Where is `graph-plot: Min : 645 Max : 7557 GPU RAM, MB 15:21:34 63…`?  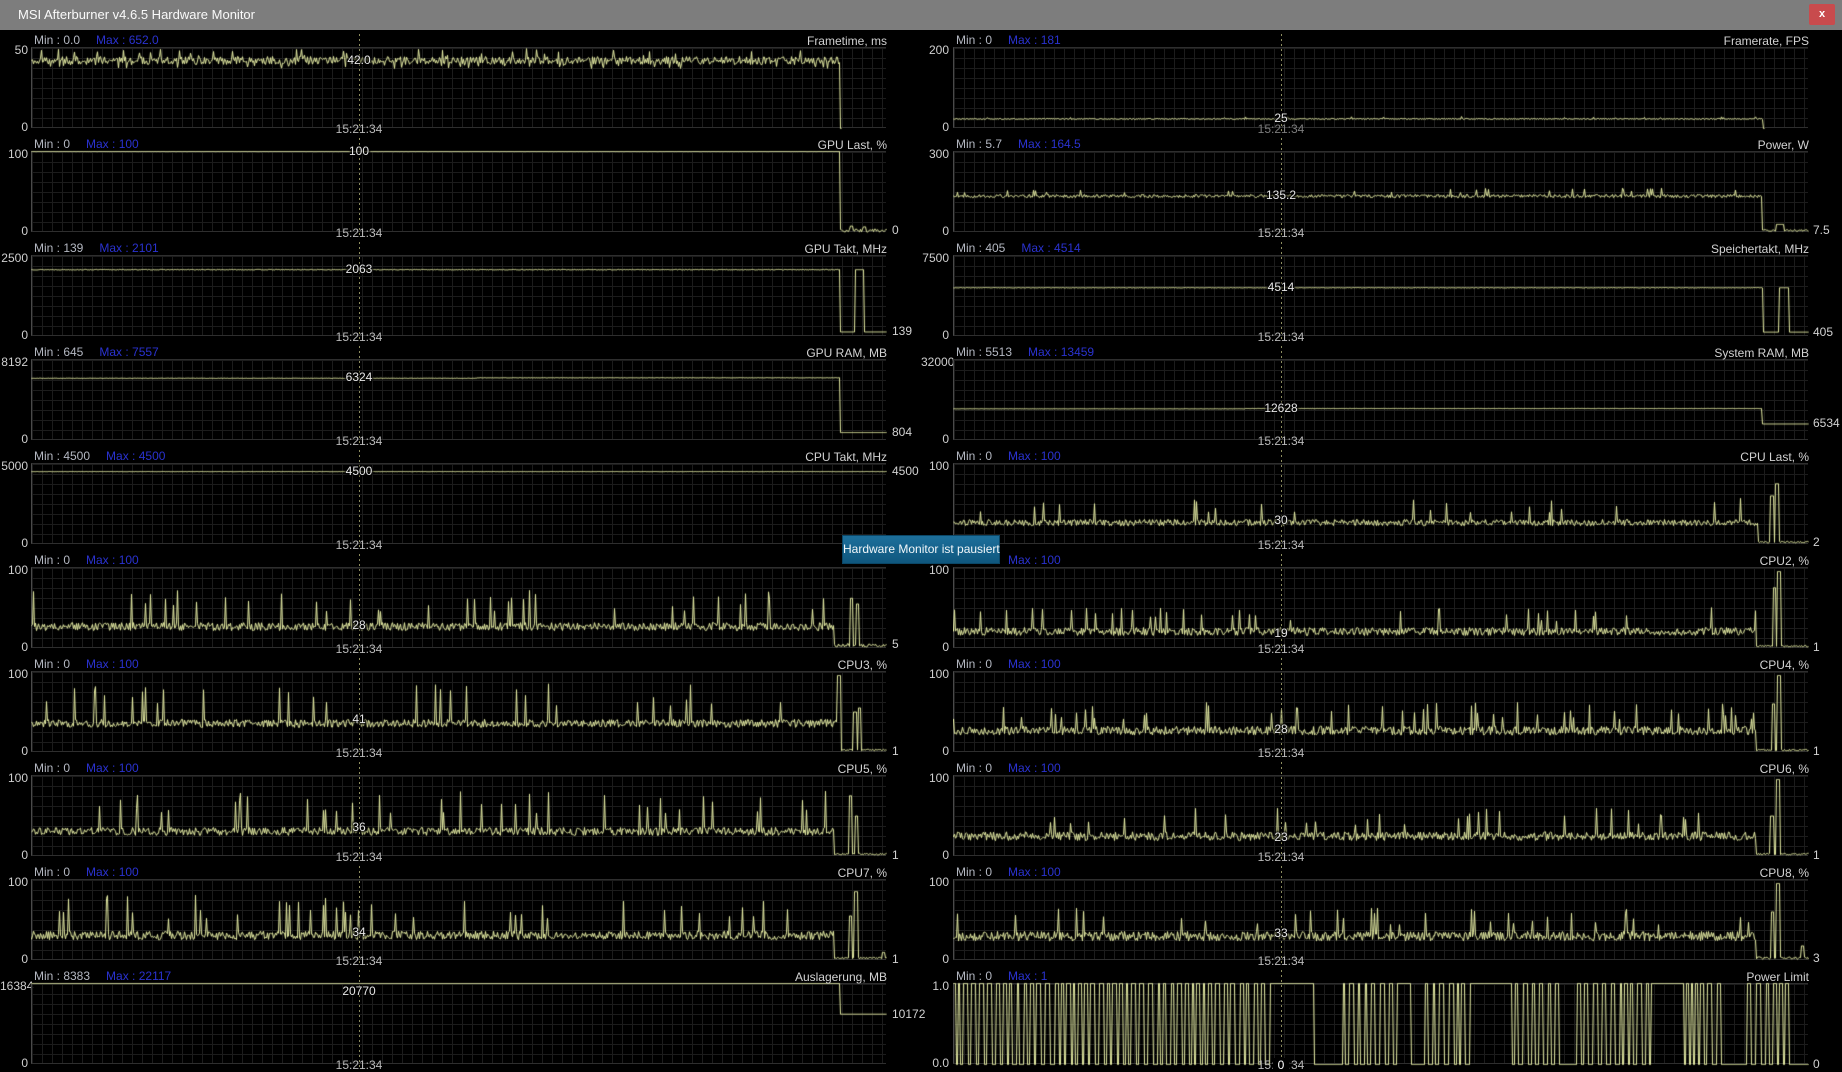
graph-plot: Min : 645 Max : 7557 GPU RAM, MB 15:21:34 63… is located at coordinates (459, 396).